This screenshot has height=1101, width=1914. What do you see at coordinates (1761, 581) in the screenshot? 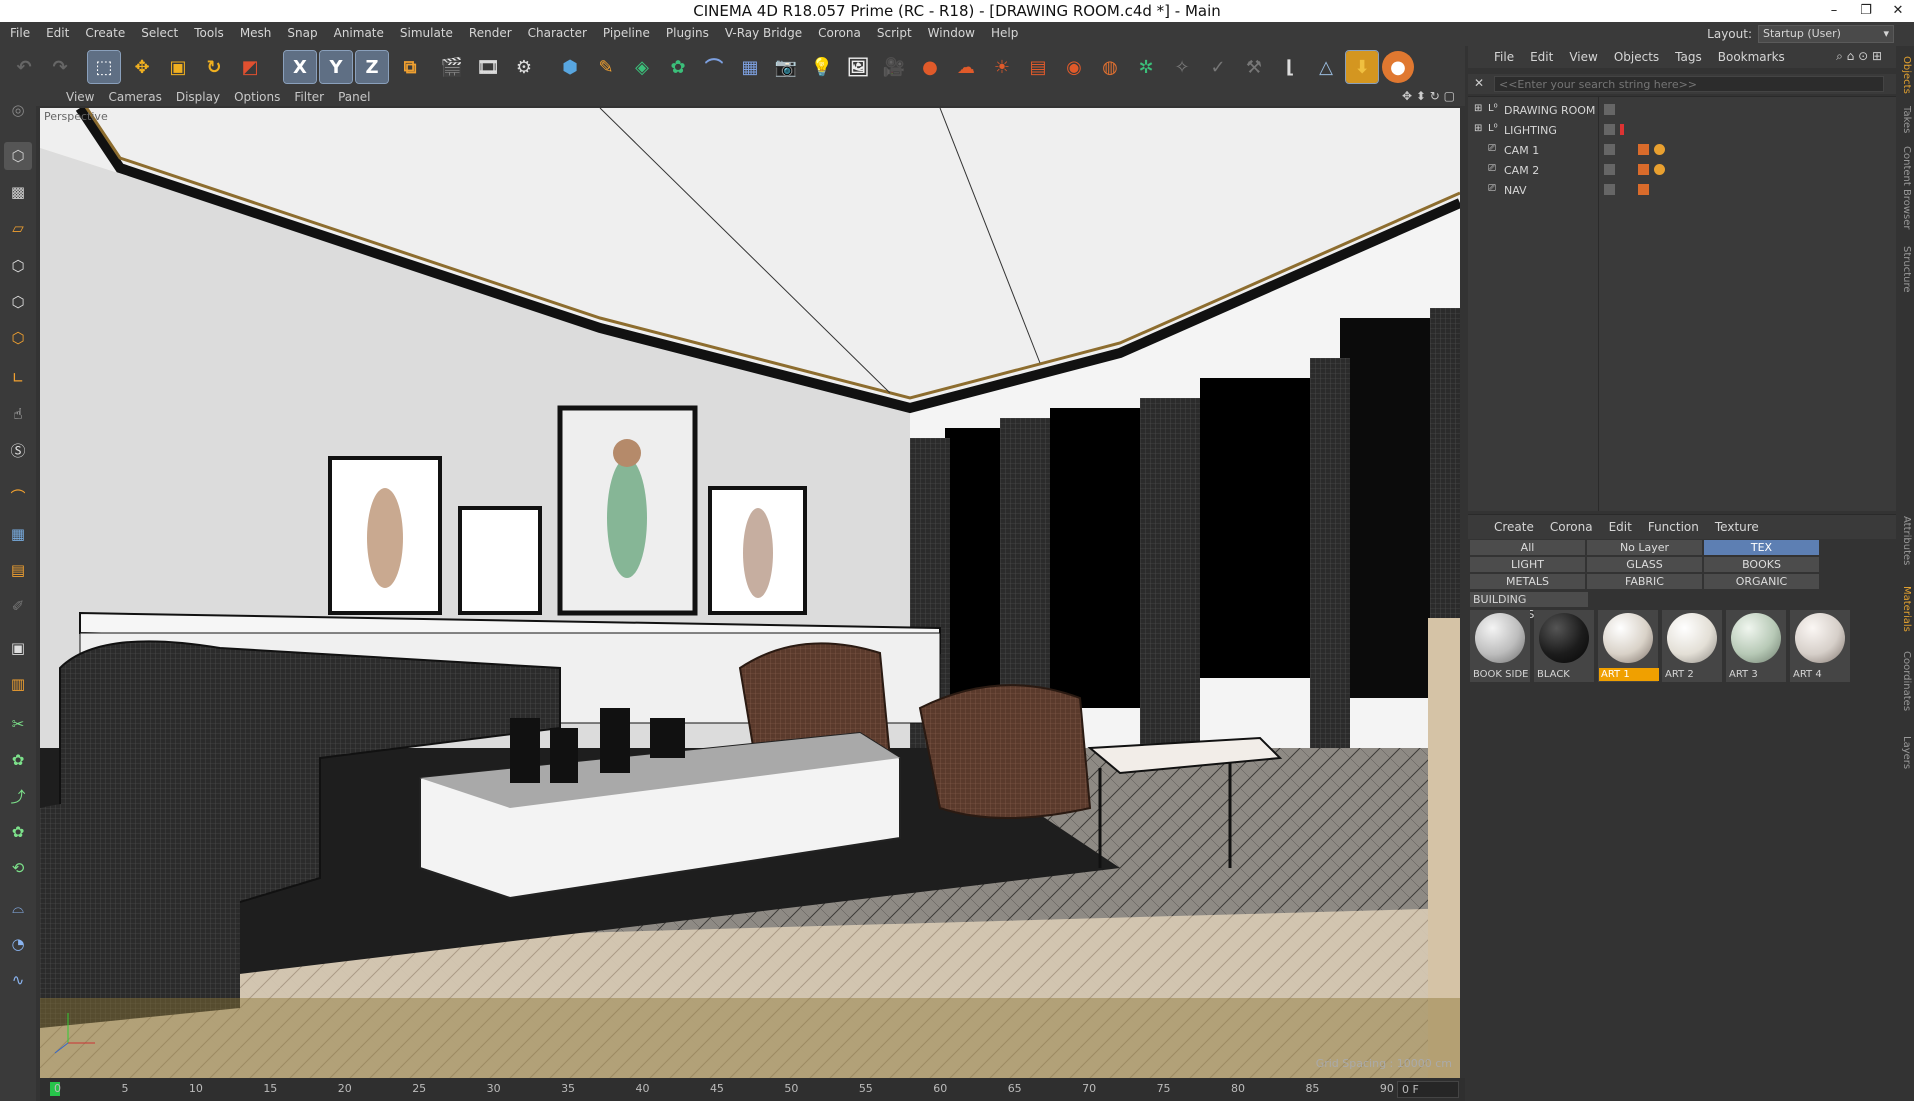
I see `filter-organic-button: ORGANIC` at bounding box center [1761, 581].